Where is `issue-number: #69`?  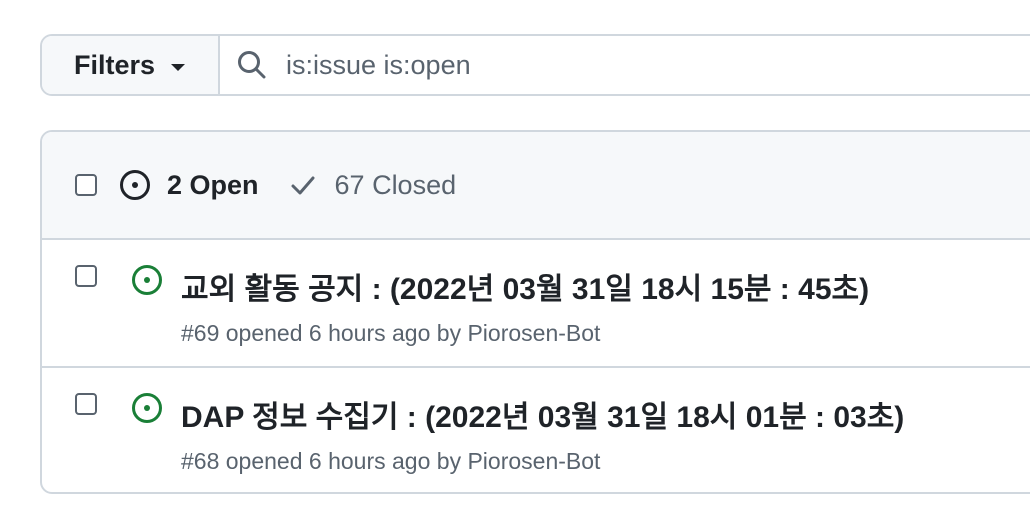
issue-number: #69 is located at coordinates (200, 333).